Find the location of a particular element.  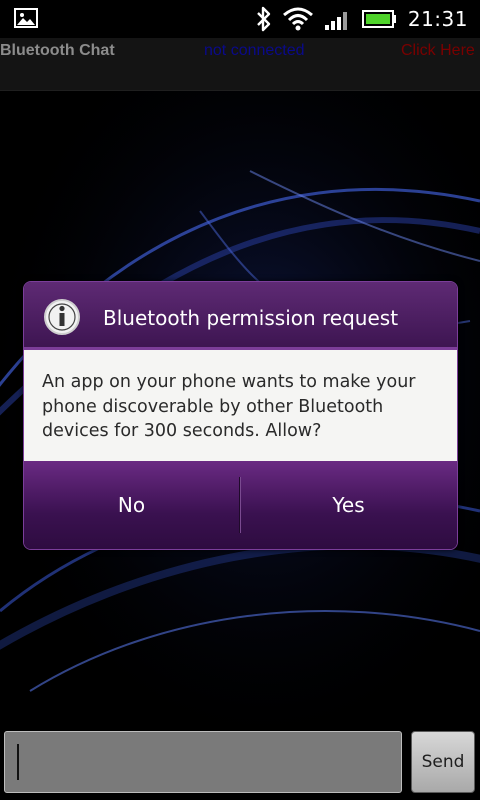

send-button: Send is located at coordinates (443, 762).